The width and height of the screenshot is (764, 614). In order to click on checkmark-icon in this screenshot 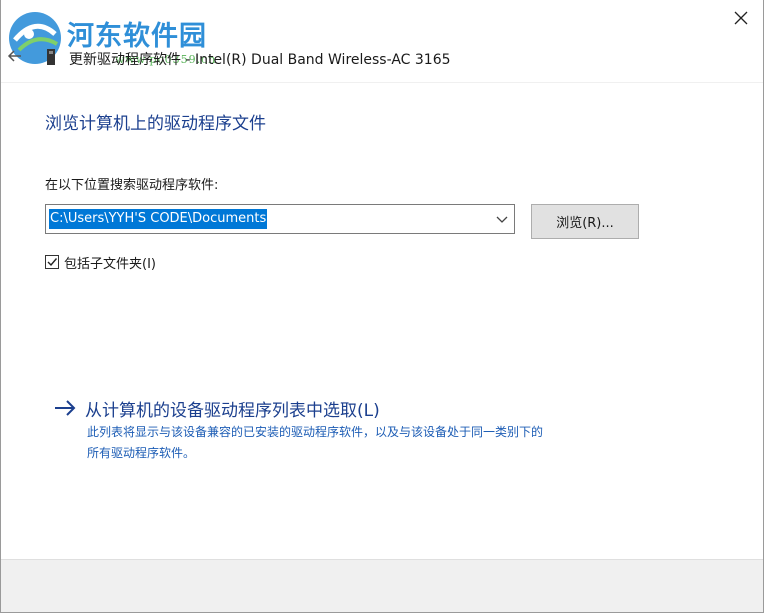, I will do `click(52, 262)`.